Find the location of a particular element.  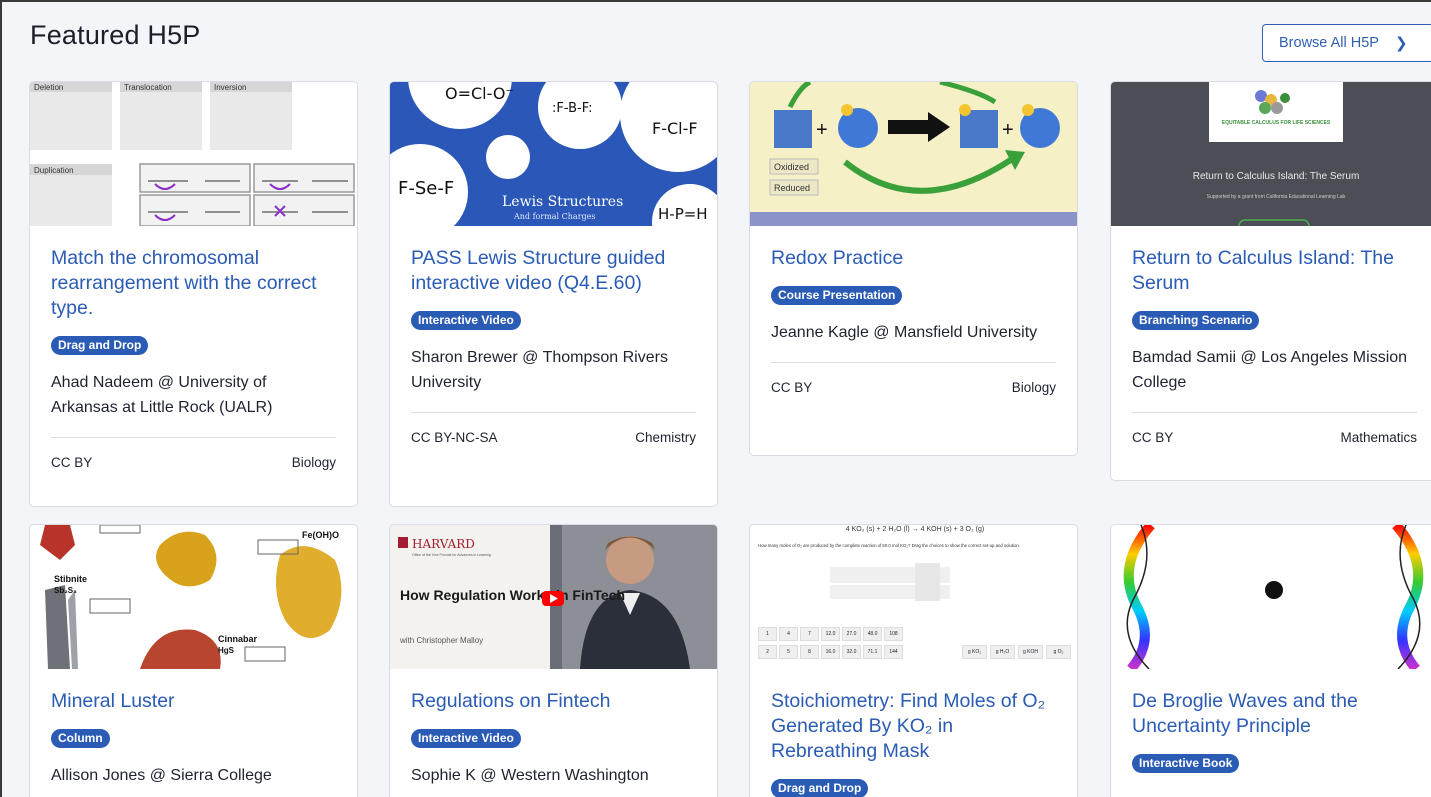

thumb-label: Translocation is located at coordinates (148, 87).